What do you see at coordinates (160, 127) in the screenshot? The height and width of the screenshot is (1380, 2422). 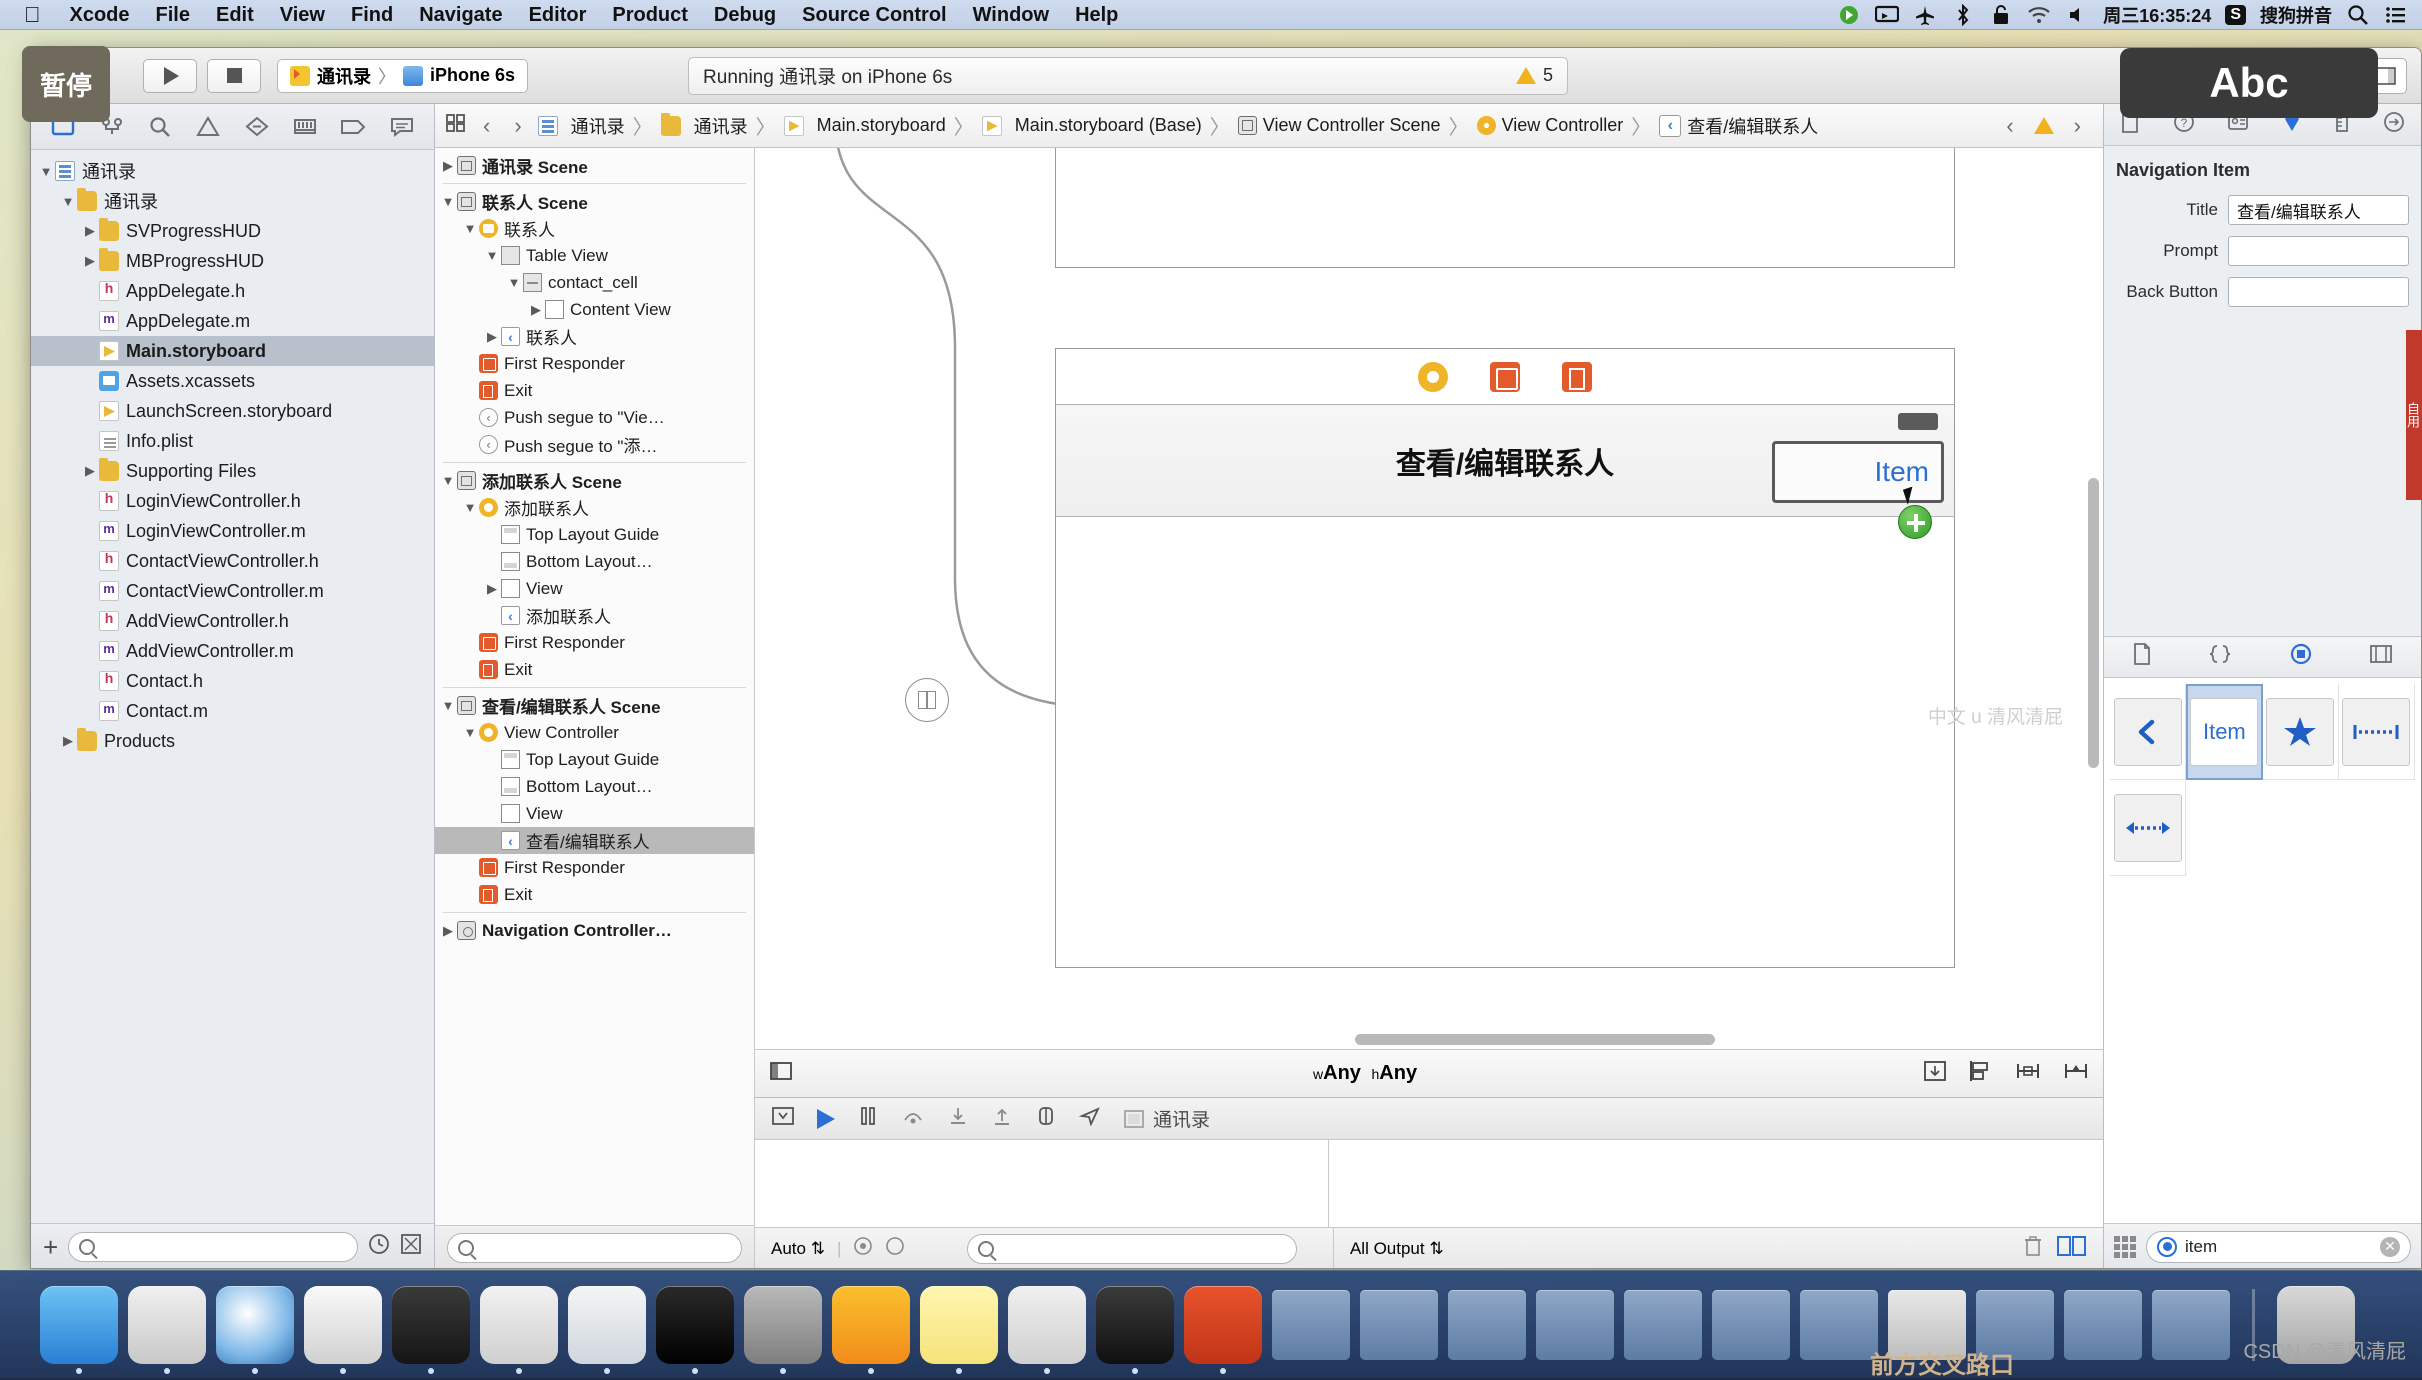 I see `symbol-navigator-tab` at bounding box center [160, 127].